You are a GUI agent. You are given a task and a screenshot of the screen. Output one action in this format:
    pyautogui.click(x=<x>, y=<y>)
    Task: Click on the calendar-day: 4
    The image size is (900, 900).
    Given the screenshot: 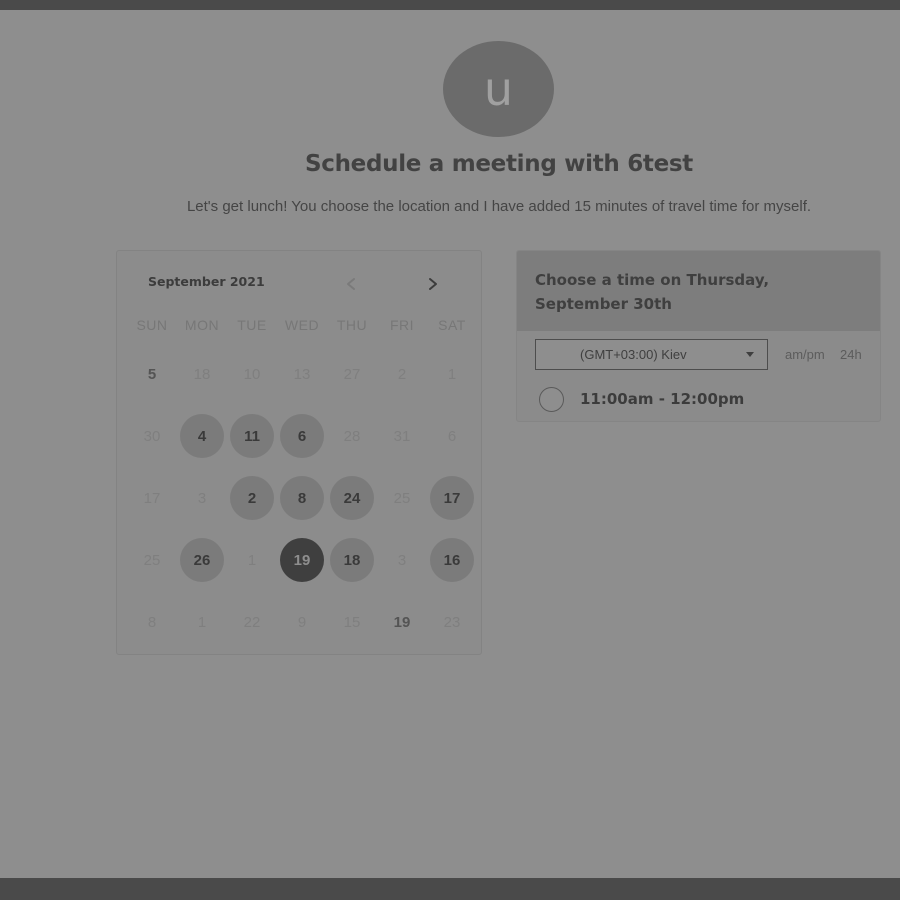 What is the action you would take?
    pyautogui.click(x=202, y=436)
    